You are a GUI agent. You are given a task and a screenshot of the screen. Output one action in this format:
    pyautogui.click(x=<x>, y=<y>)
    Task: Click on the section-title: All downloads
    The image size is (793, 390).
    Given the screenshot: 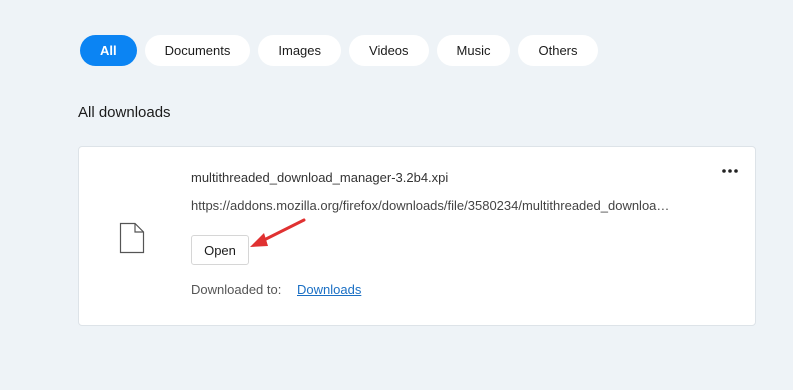 What is the action you would take?
    pyautogui.click(x=124, y=112)
    